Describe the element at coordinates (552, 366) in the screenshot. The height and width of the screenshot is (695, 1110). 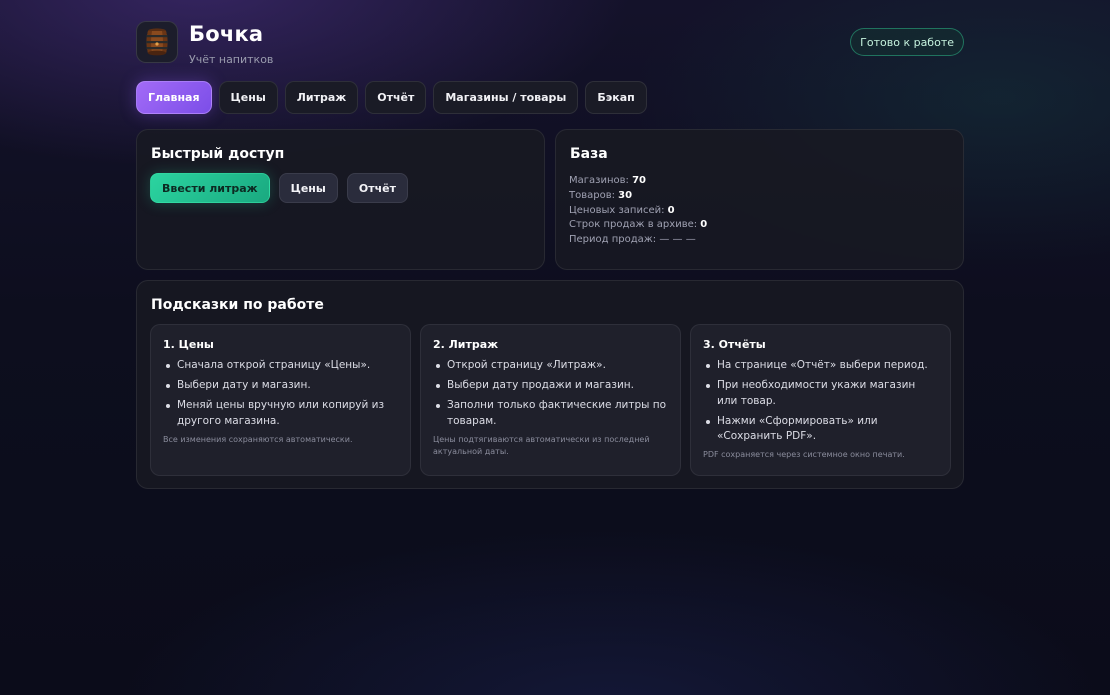
I see `list-item: Открой страницу «Литраж».` at that location.